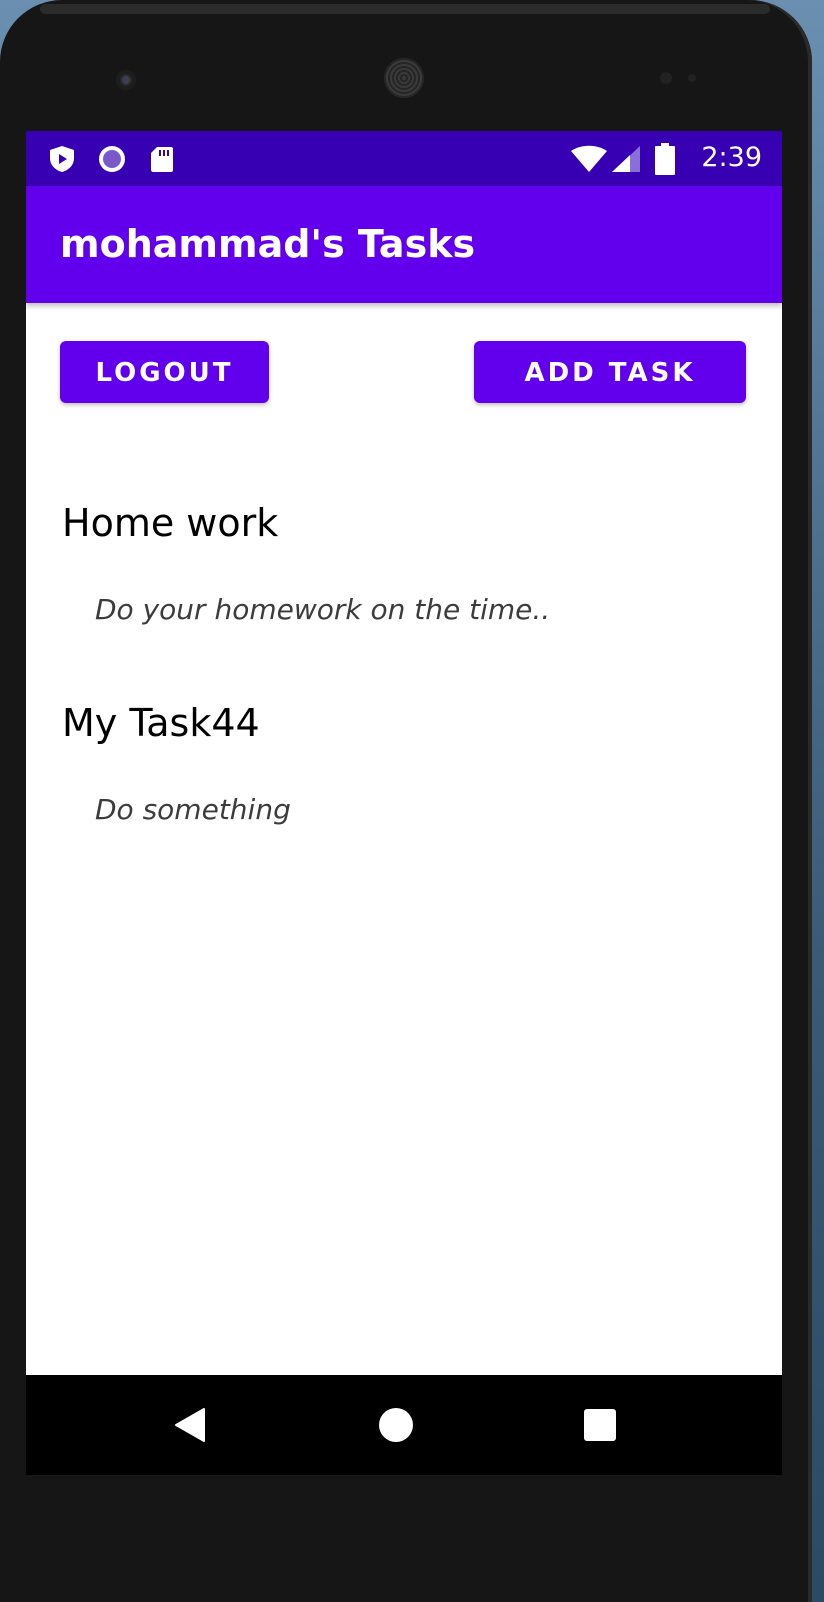 The image size is (824, 1602). Describe the element at coordinates (323, 609) in the screenshot. I see `task-description: Do your homework on the time..` at that location.